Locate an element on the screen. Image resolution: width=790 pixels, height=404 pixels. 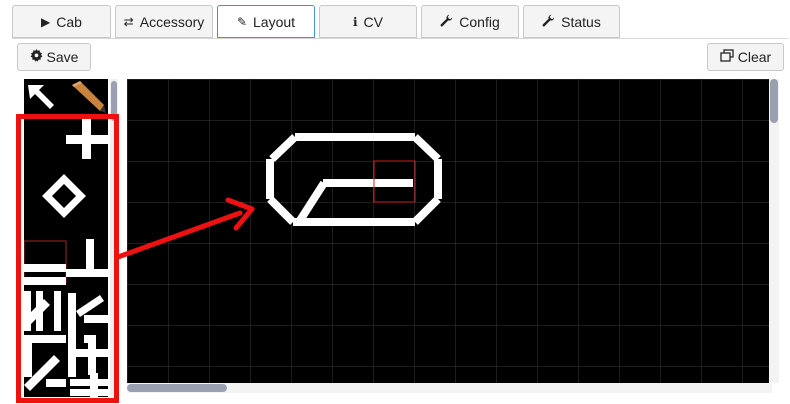
pencil-icon is located at coordinates (87, 97).